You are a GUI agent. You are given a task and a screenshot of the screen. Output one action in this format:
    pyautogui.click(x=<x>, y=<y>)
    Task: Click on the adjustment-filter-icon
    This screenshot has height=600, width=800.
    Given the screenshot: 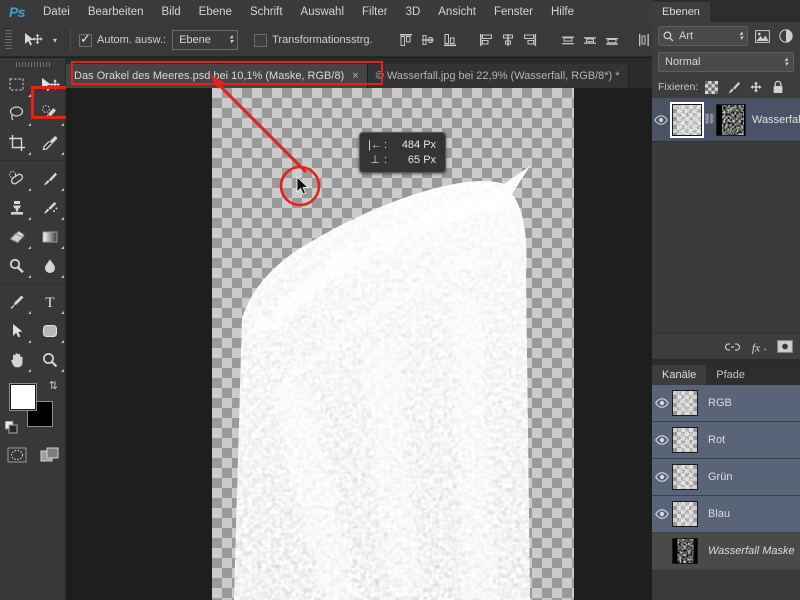 What is the action you would take?
    pyautogui.click(x=785, y=36)
    